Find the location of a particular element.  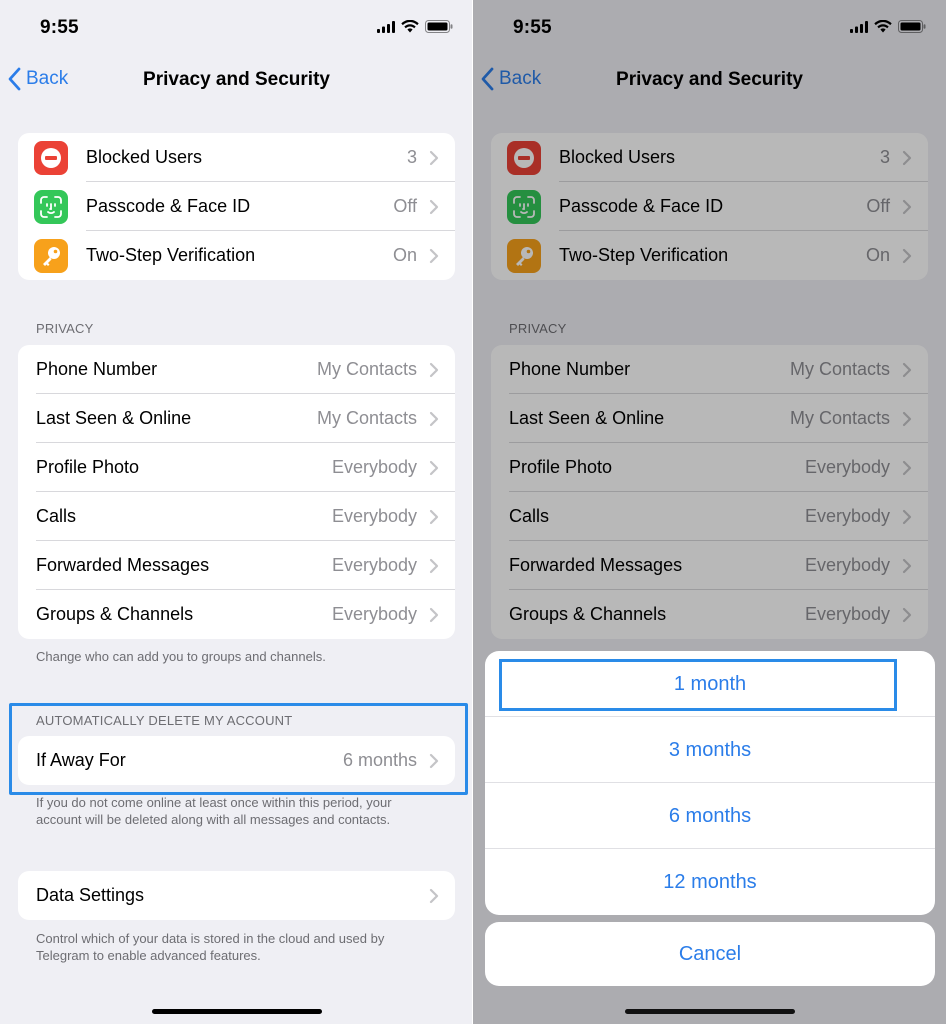

groups-channels-row: Groups & Channels Everybody is located at coordinates (236, 614).